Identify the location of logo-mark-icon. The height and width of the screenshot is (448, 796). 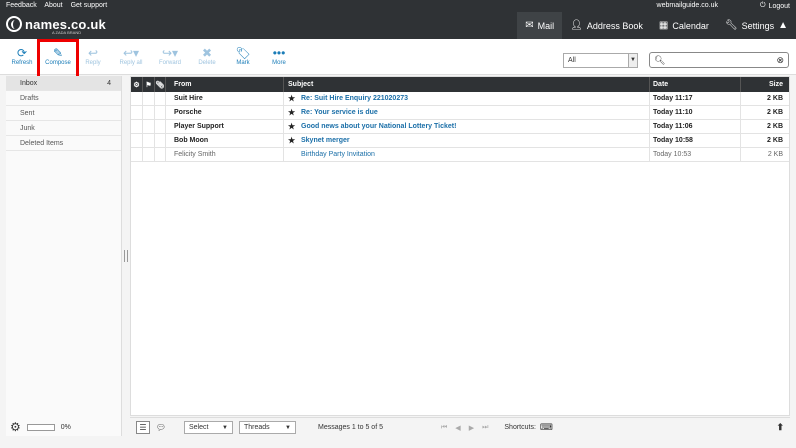
(14, 24).